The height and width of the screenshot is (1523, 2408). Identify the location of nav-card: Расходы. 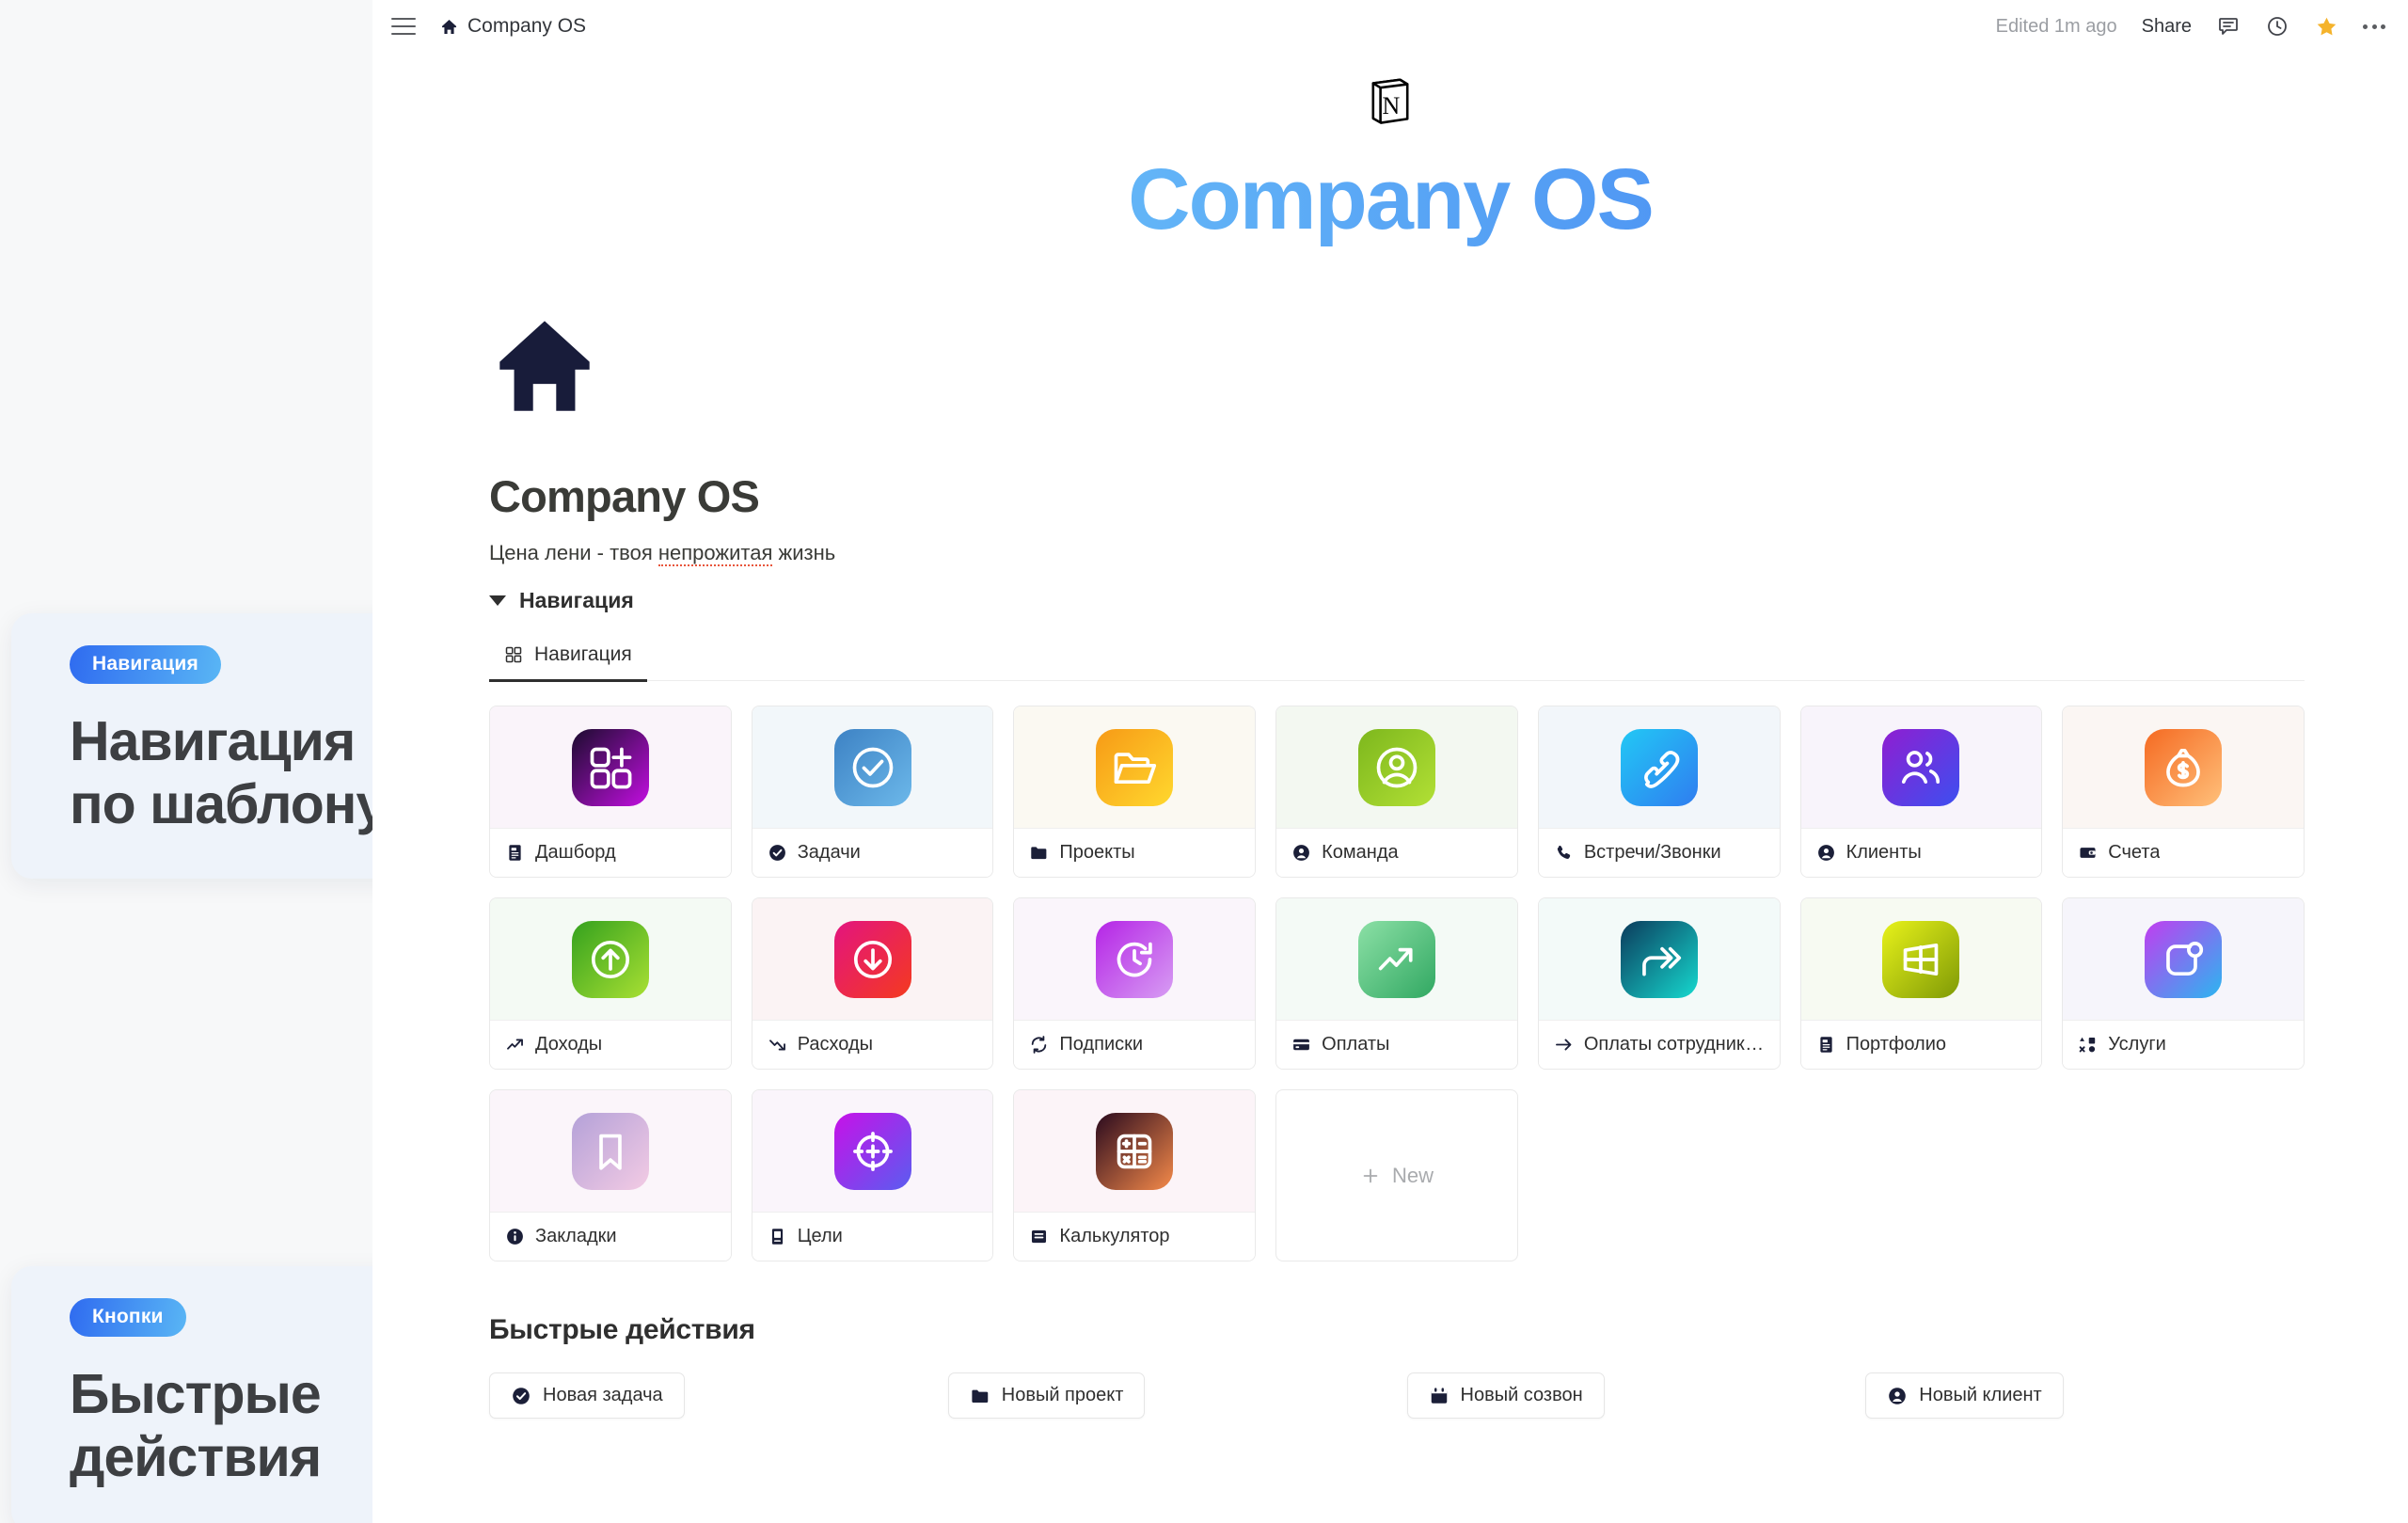
(873, 983).